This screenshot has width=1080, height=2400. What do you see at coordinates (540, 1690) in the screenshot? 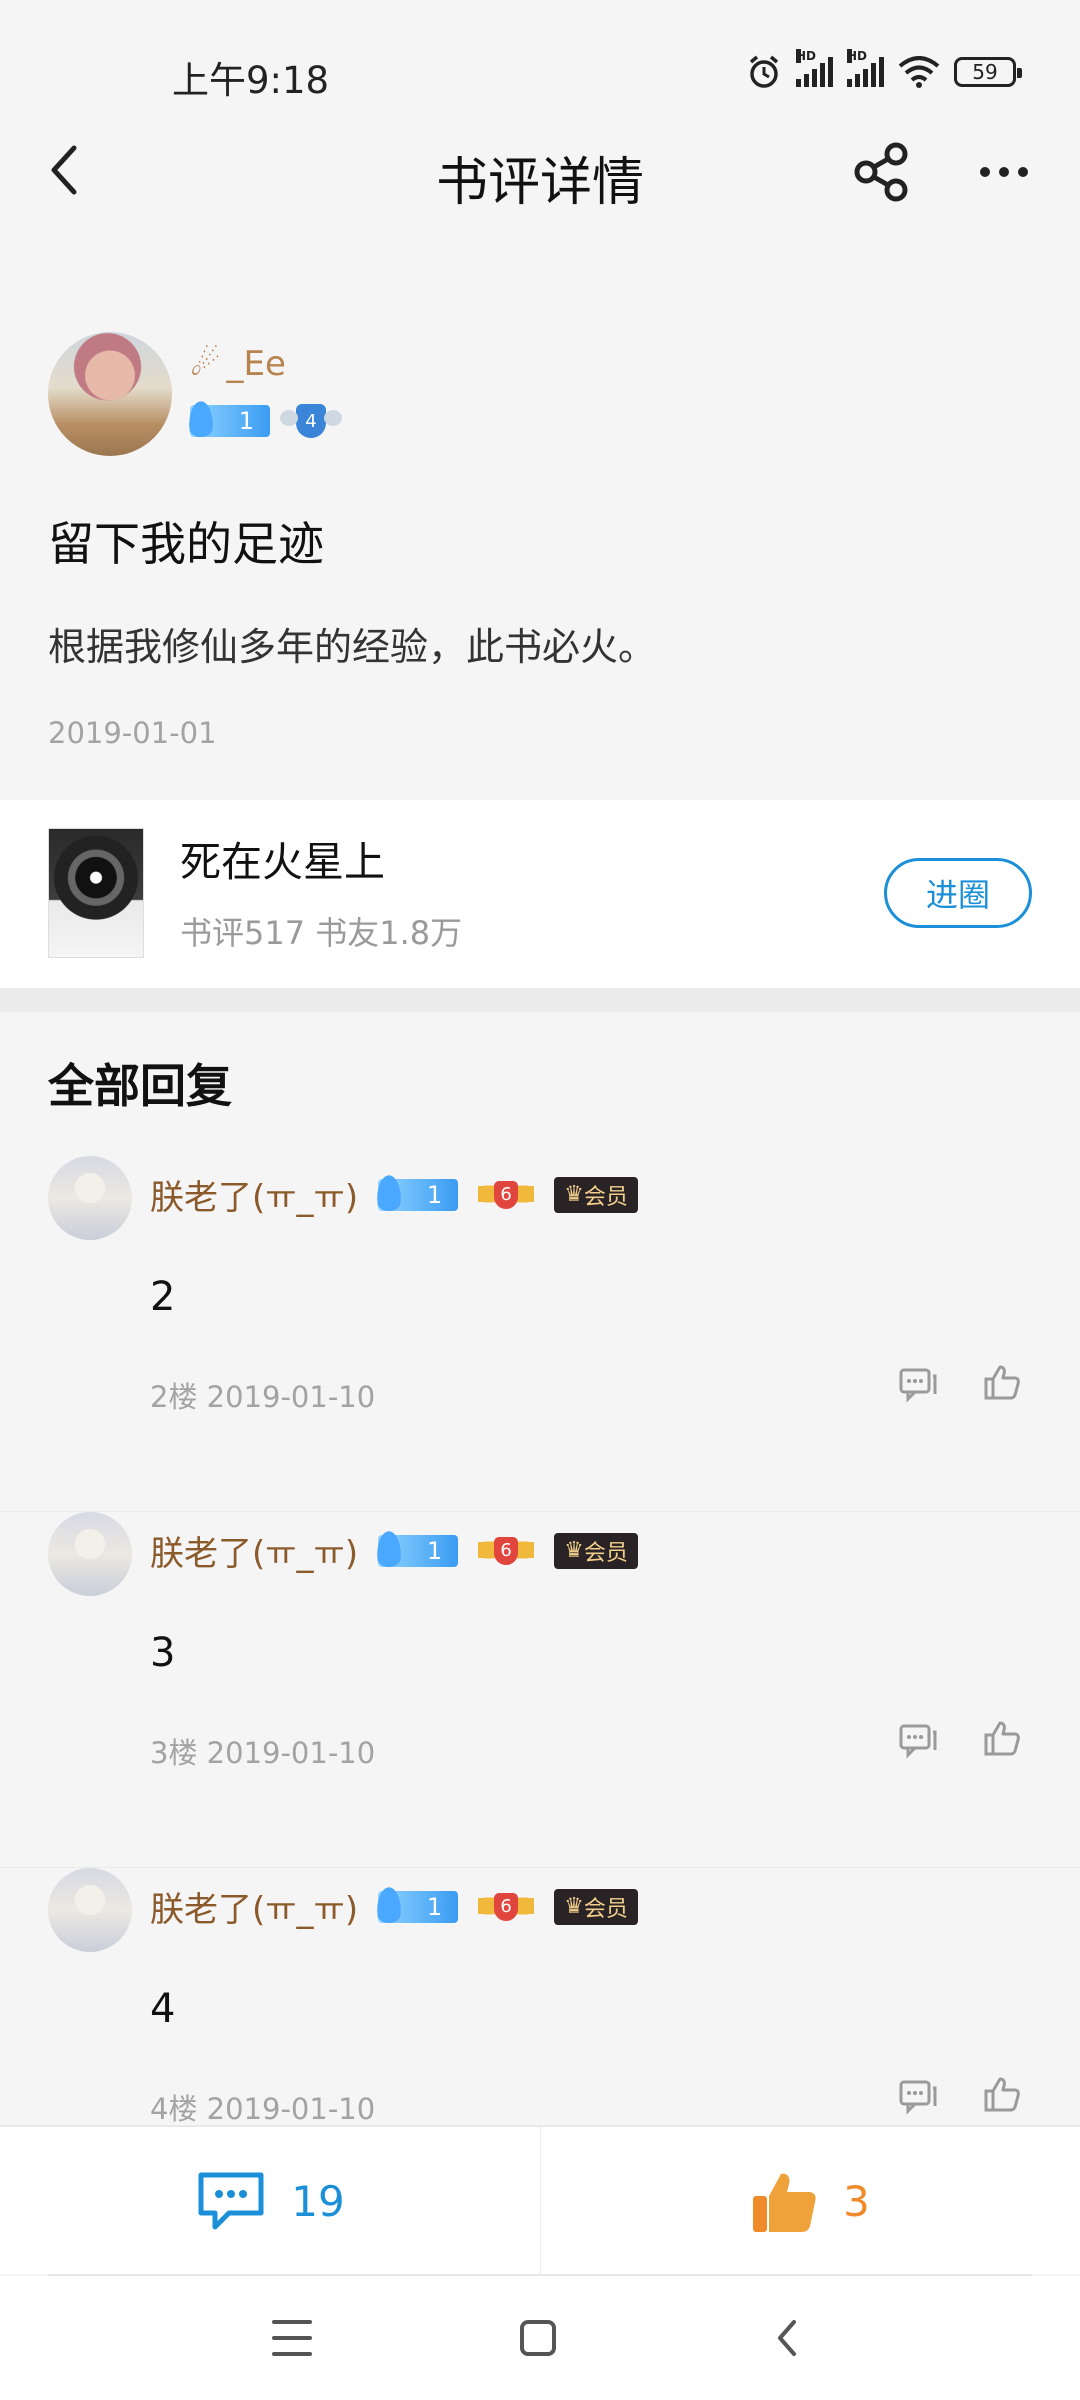
I see `reply-item: 朕老了(ㅠ_ㅠ) 1 6 ♛ 会员 3 3楼 2019-01-10` at bounding box center [540, 1690].